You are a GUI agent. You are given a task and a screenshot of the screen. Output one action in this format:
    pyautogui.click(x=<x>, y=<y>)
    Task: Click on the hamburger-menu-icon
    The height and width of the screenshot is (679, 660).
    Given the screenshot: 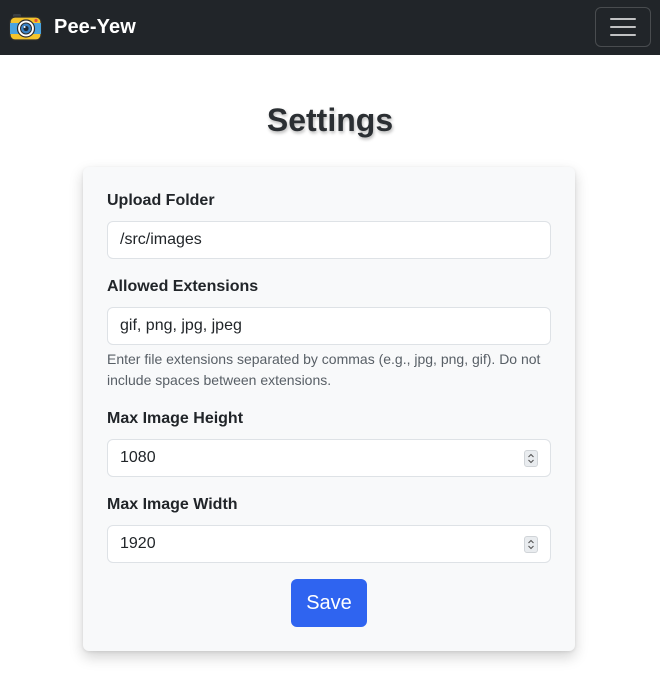 What is the action you would take?
    pyautogui.click(x=623, y=27)
    